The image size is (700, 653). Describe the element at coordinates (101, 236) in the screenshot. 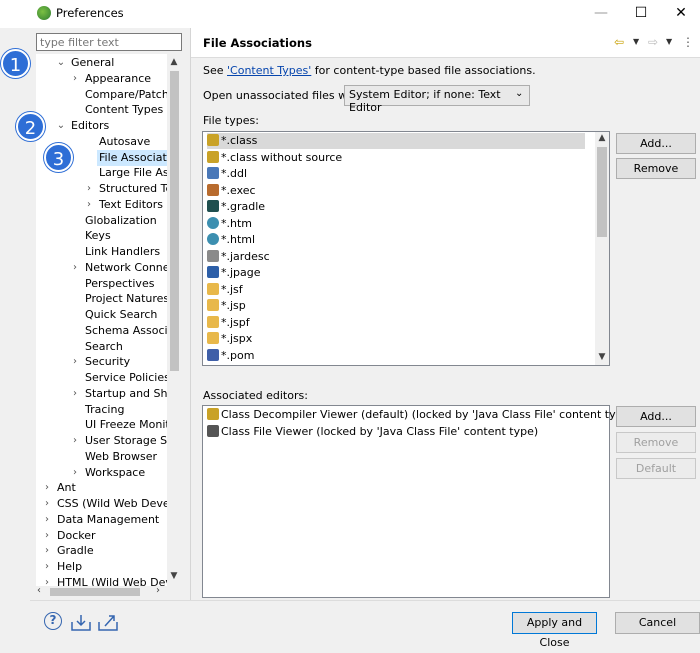

I see `tree-item: Keys` at that location.